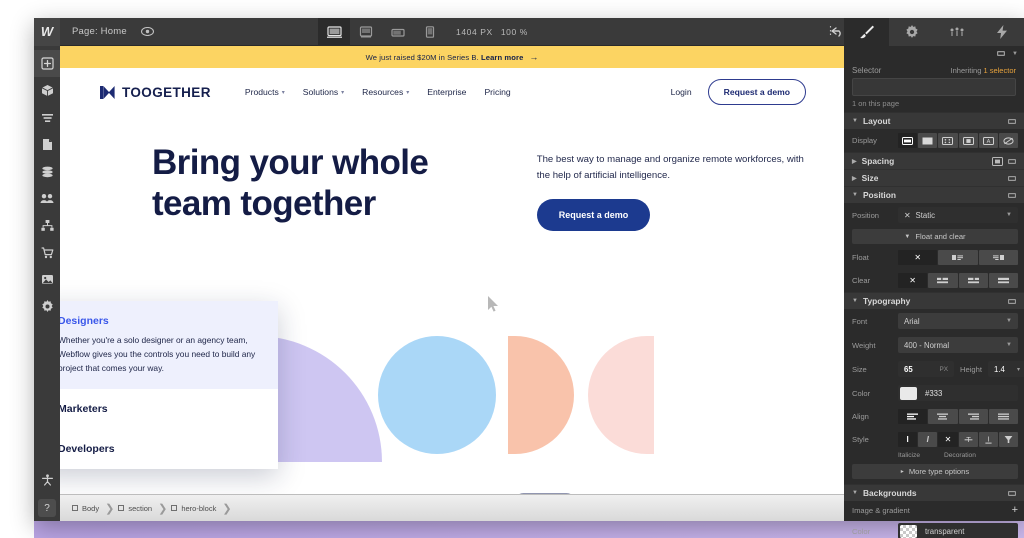 The height and width of the screenshot is (538, 1024). What do you see at coordinates (1013, 195) in the screenshot?
I see `position-style-indicator-icon` at bounding box center [1013, 195].